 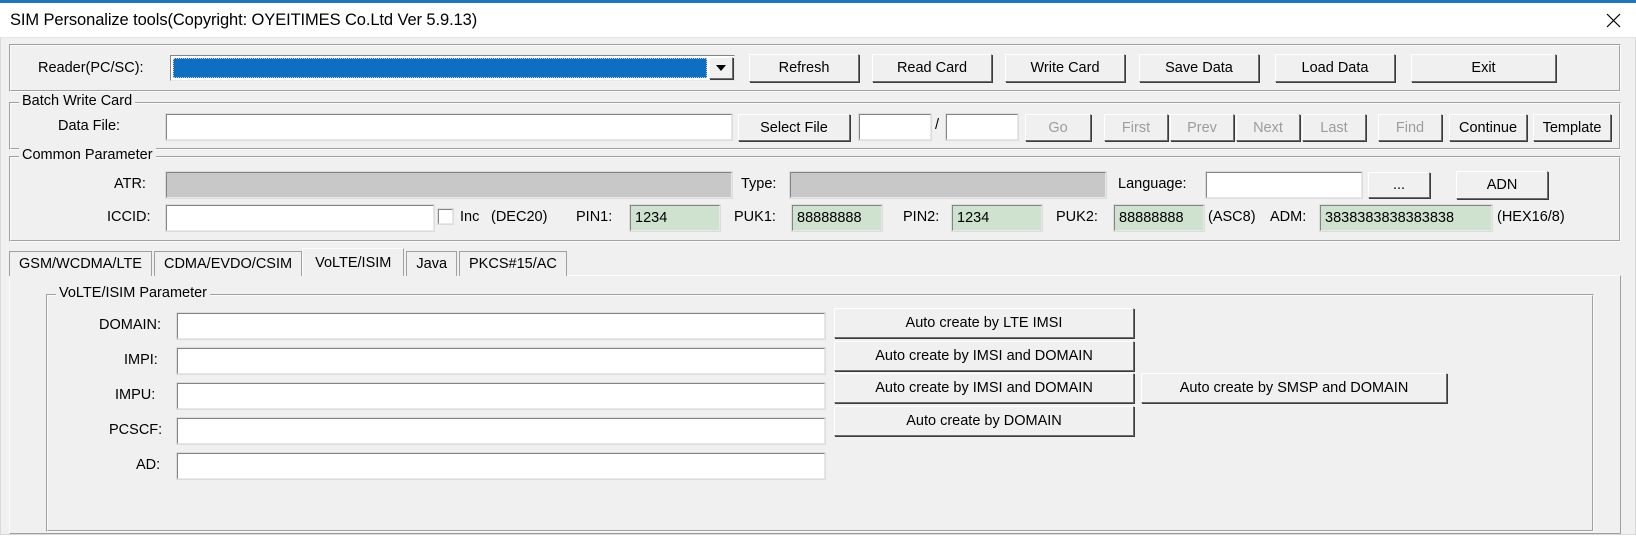 What do you see at coordinates (1159, 218) in the screenshot?
I see `puk2-input: 88888888` at bounding box center [1159, 218].